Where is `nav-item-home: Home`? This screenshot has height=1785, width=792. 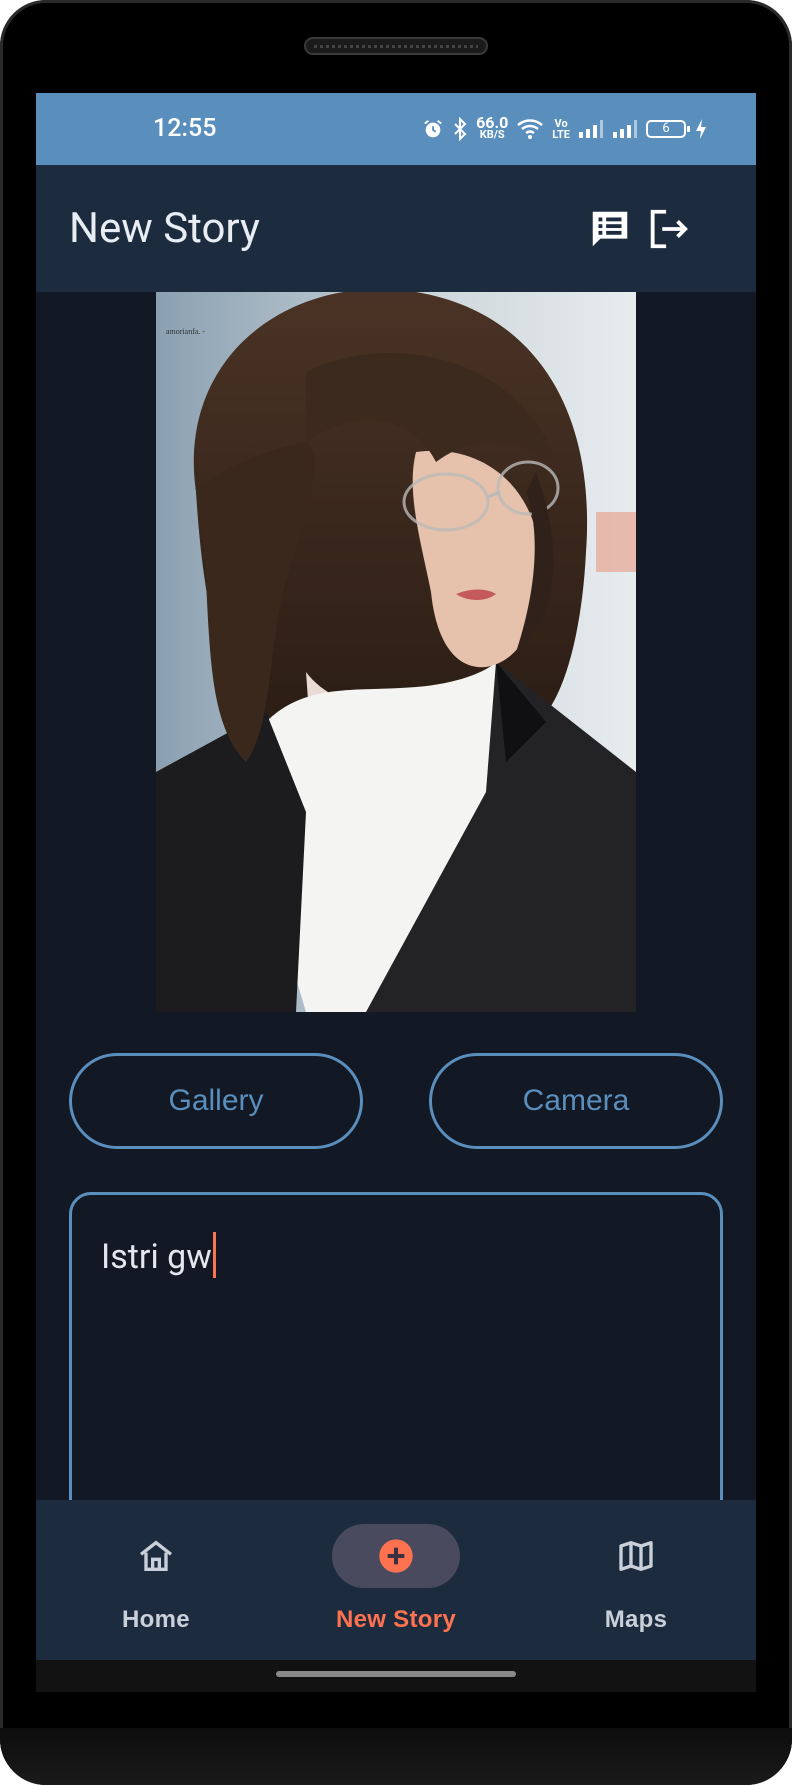 nav-item-home: Home is located at coordinates (156, 1580).